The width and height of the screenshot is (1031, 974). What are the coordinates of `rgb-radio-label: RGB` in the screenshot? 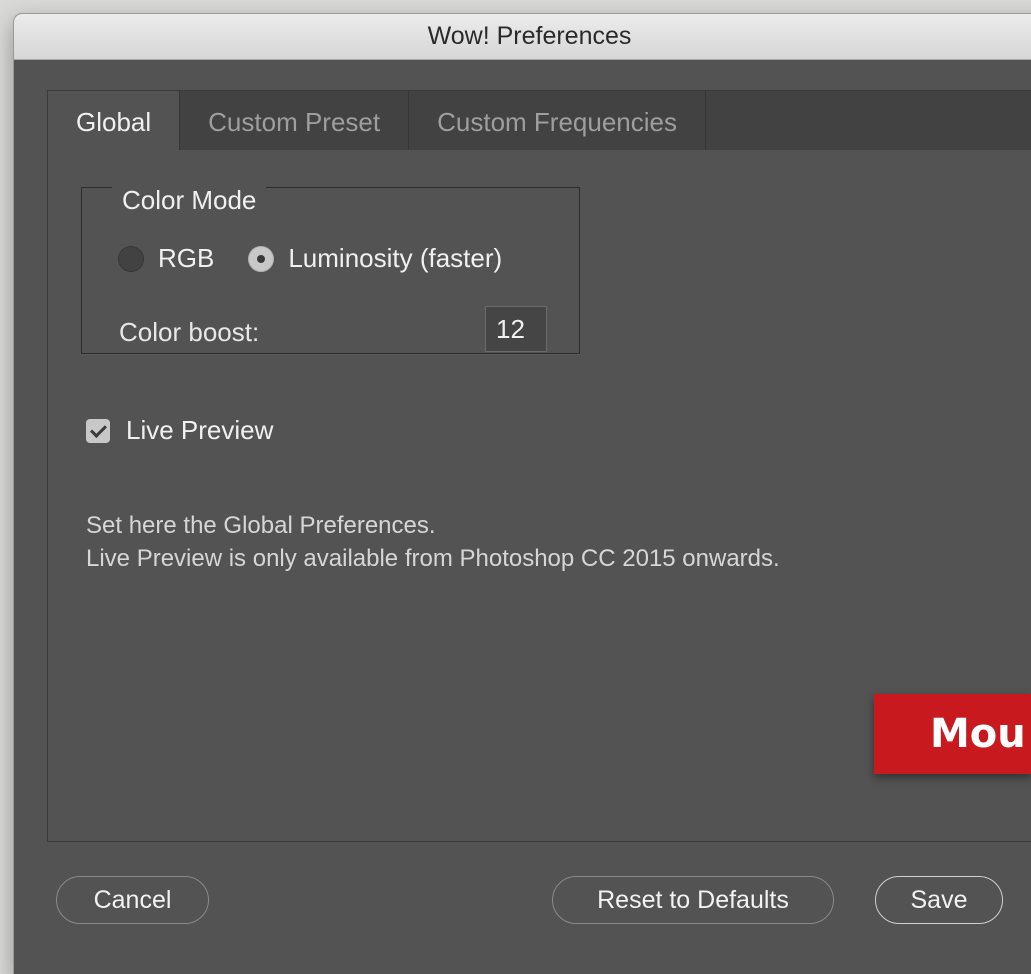 It's located at (186, 258).